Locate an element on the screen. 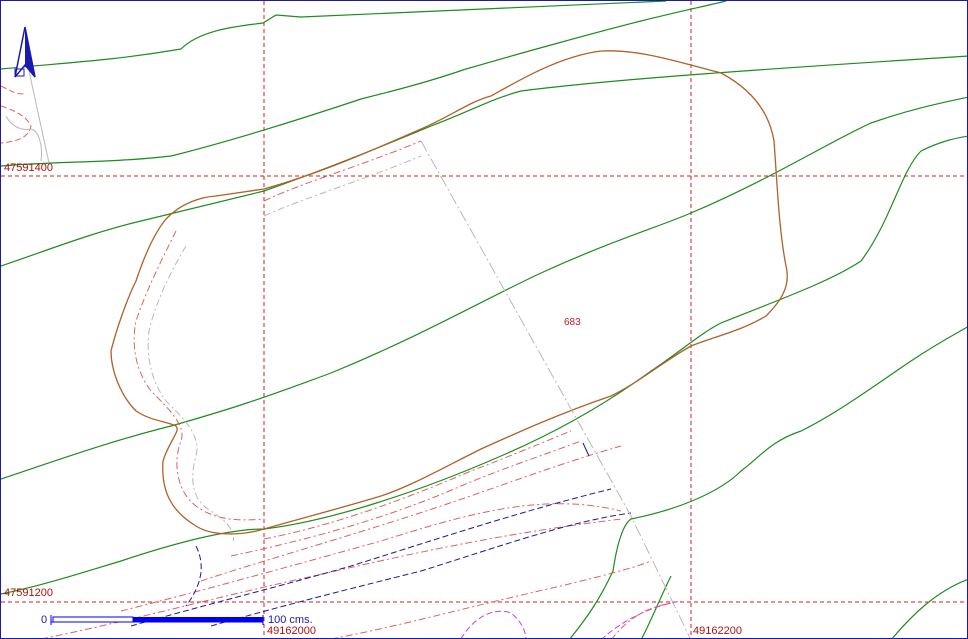 Image resolution: width=968 pixels, height=639 pixels. scale-end-label: 100 cms. is located at coordinates (290, 620).